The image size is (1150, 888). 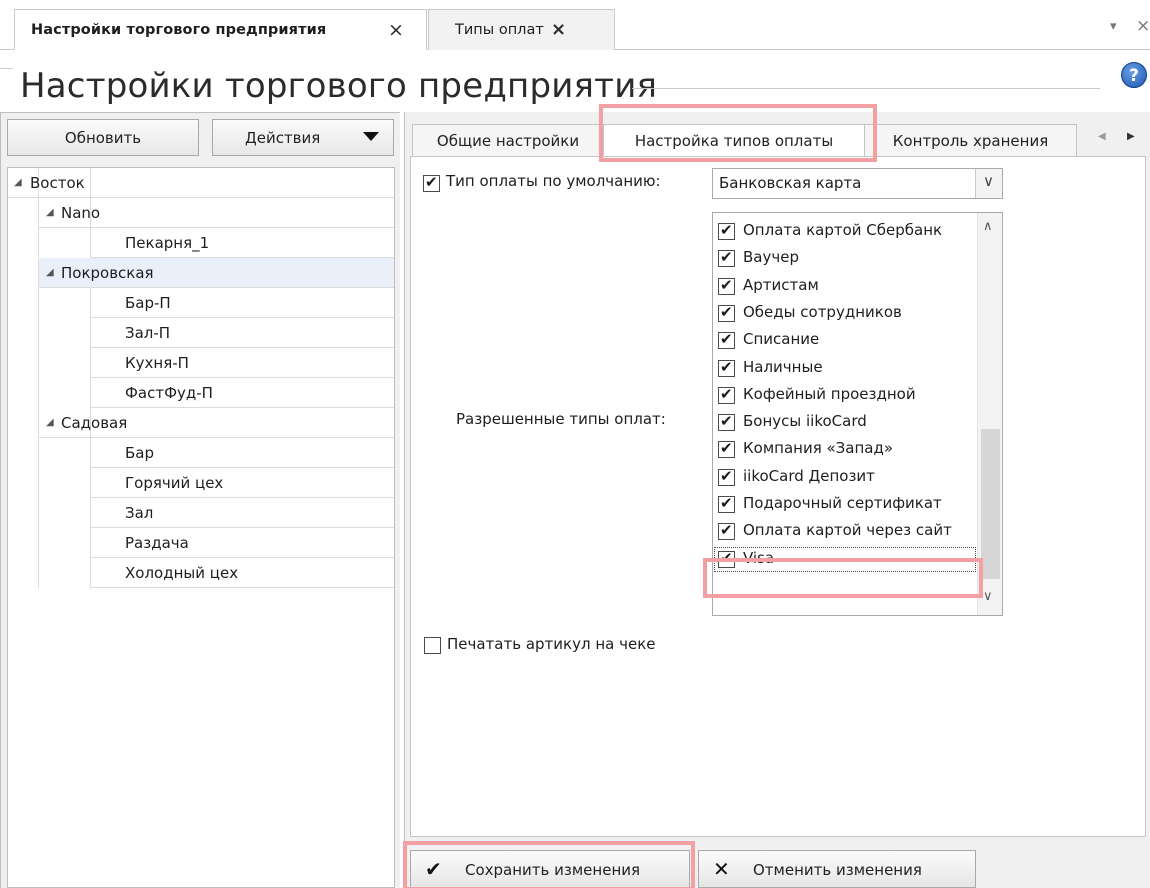 What do you see at coordinates (6, 68) in the screenshot?
I see `title-frame-line` at bounding box center [6, 68].